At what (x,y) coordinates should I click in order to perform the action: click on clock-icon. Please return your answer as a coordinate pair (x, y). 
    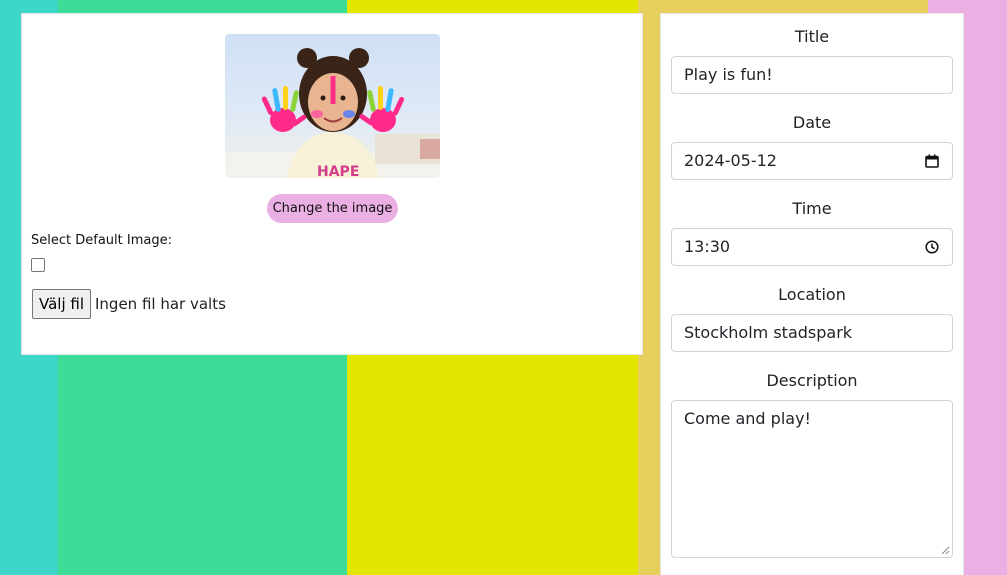
    Looking at the image, I should click on (932, 247).